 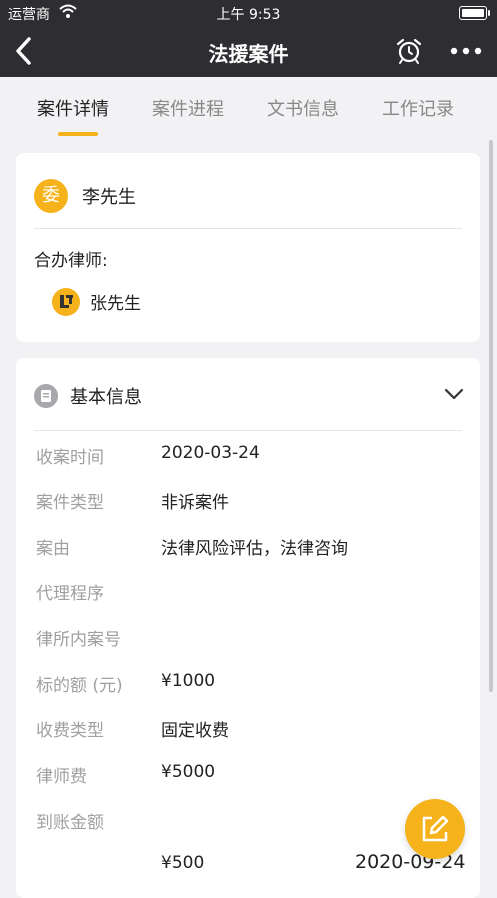 I want to click on row-value-subject-amount: ¥1000, so click(x=188, y=681).